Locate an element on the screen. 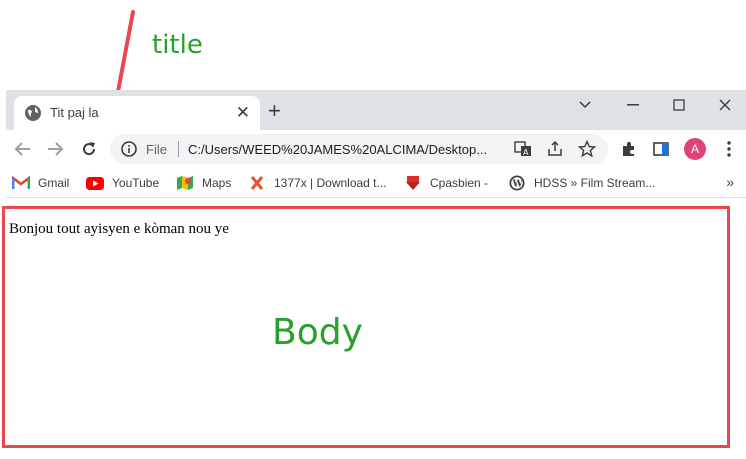 This screenshot has width=746, height=459. body-text: Bonjou tout ayisyen e kòman nou ye is located at coordinates (119, 229).